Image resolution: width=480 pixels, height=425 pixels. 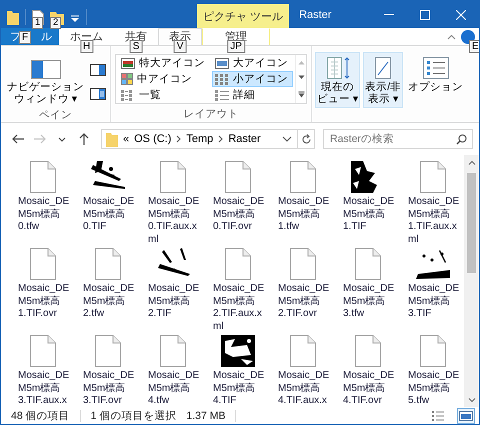 What do you see at coordinates (451, 37) in the screenshot?
I see `collapse-ribbon-icon` at bounding box center [451, 37].